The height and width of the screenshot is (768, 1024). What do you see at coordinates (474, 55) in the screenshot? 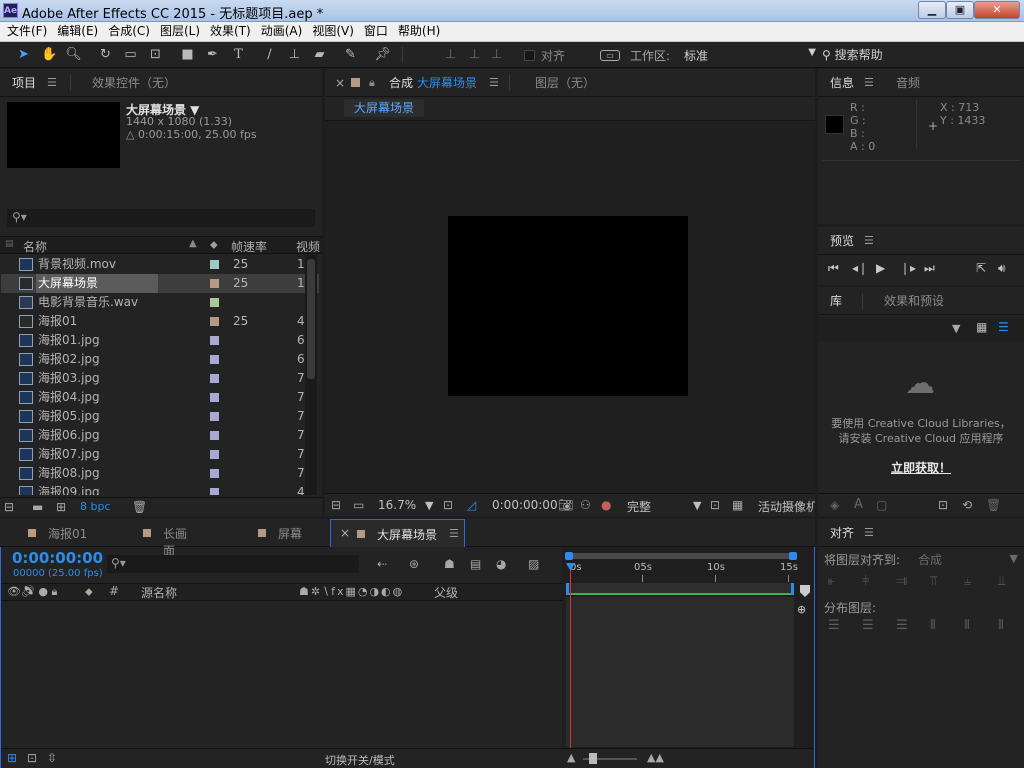
I see `world-axis-icon: ⊥` at bounding box center [474, 55].